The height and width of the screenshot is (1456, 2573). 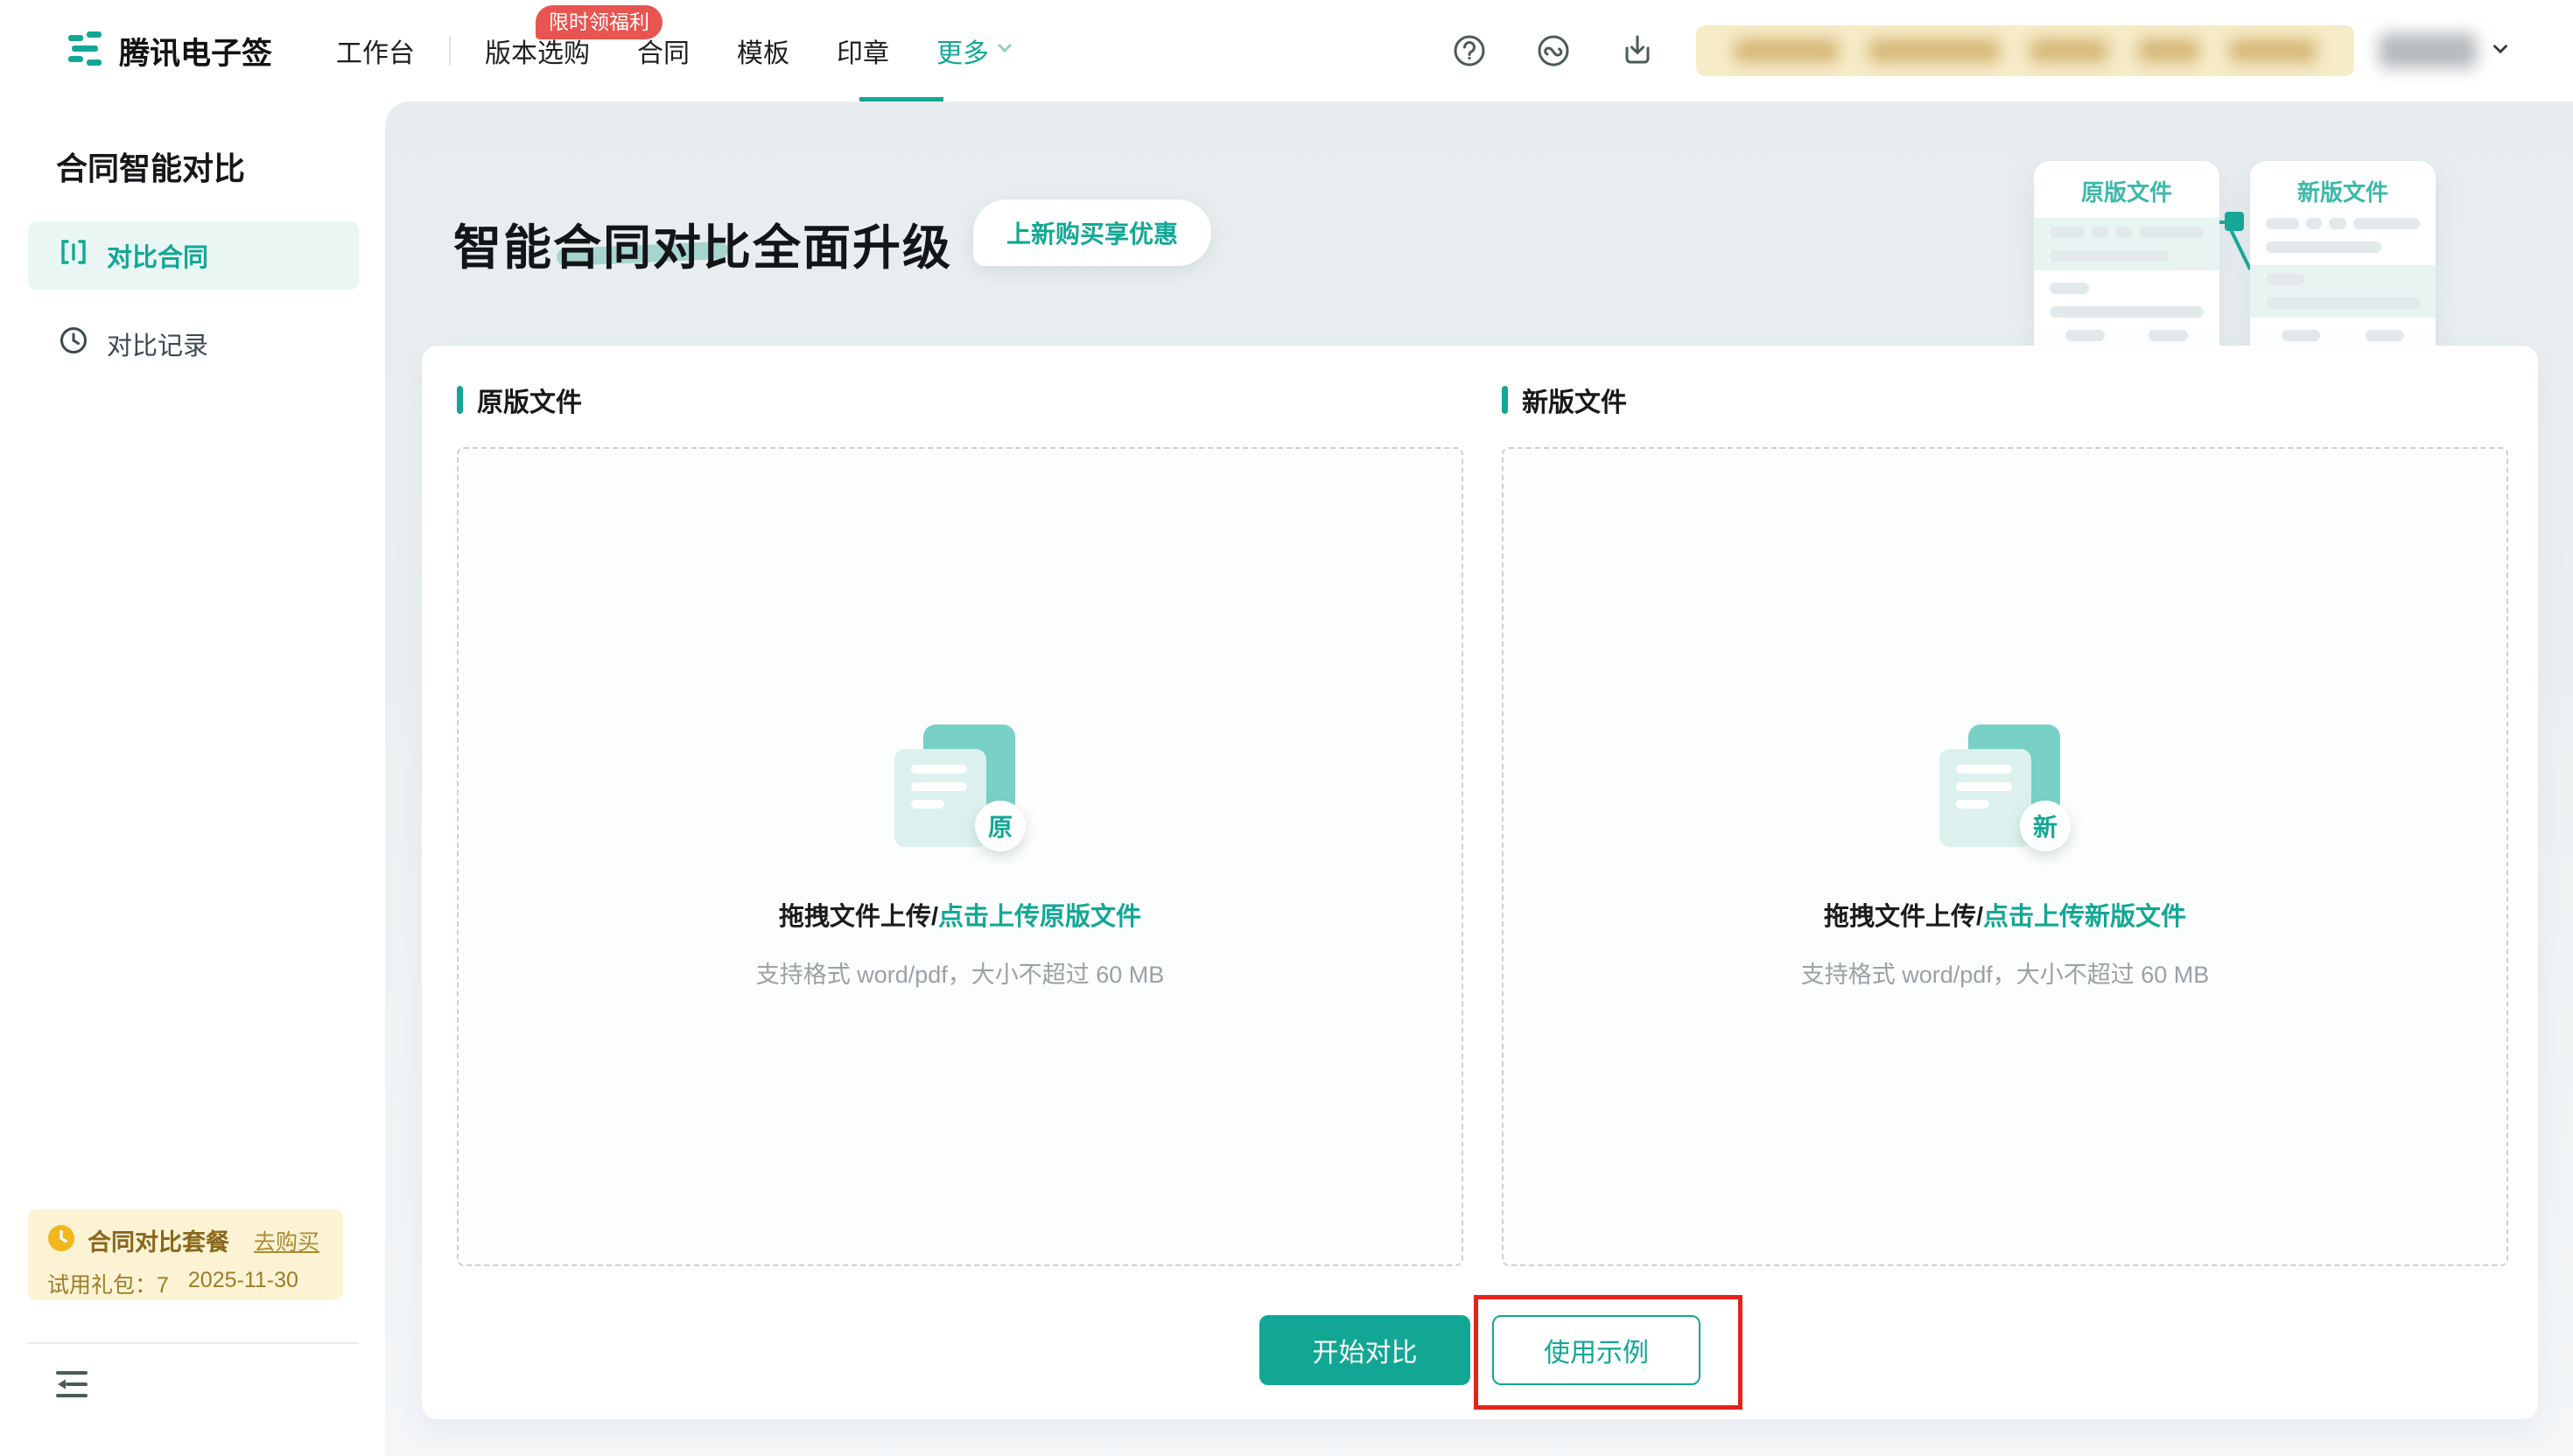 I want to click on main-menu: 工作台 限时领福利 版本选购 合同 模板 印章 更多, so click(x=675, y=37).